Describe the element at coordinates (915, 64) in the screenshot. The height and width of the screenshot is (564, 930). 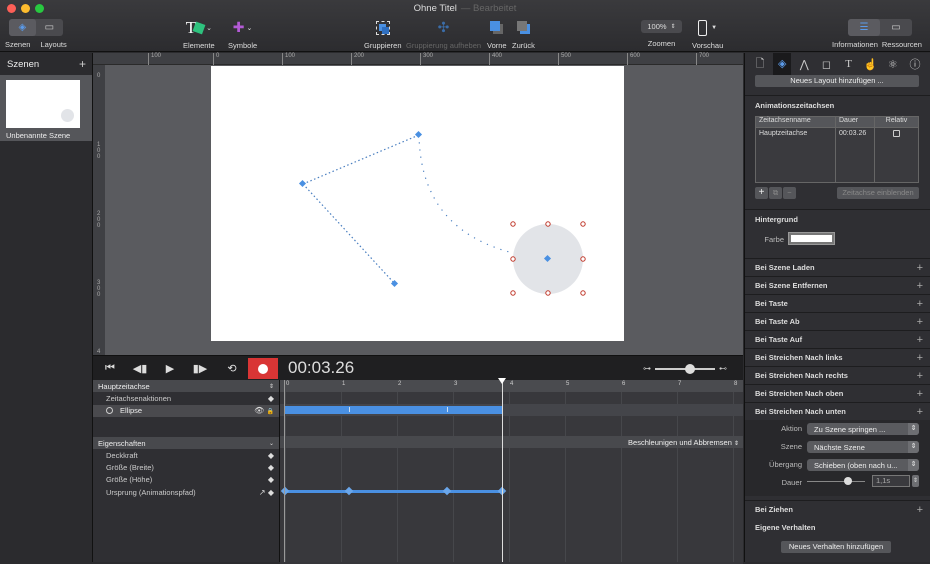
I see `info-icon: ⓘ` at that location.